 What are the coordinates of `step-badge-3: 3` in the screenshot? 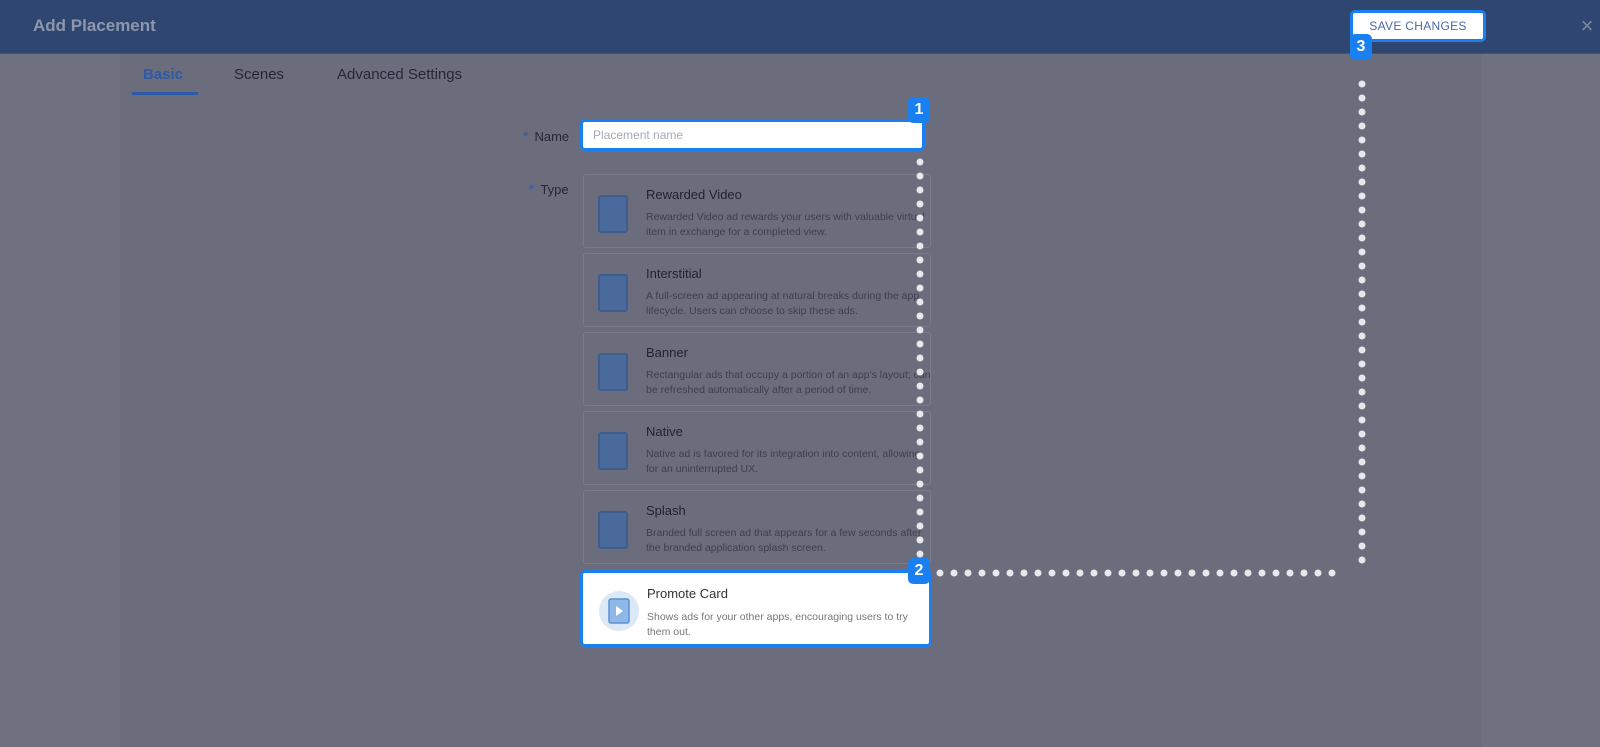 It's located at (1361, 47).